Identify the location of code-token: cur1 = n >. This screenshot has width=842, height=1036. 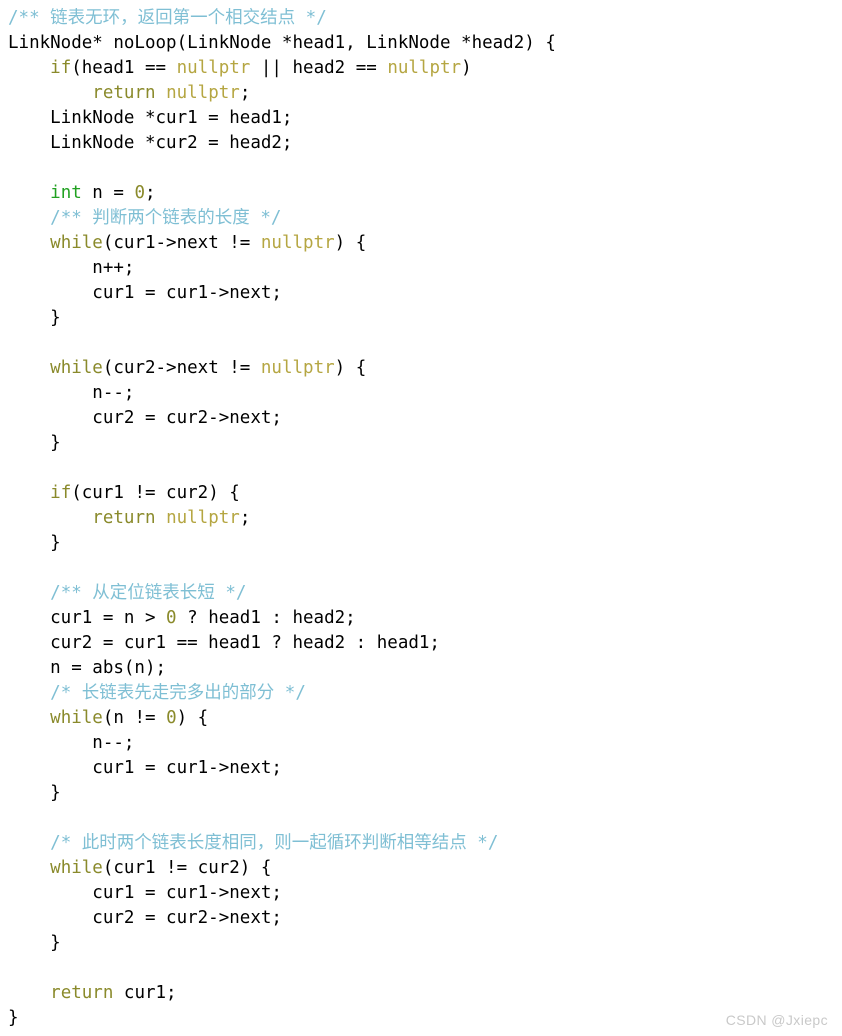
(87, 618).